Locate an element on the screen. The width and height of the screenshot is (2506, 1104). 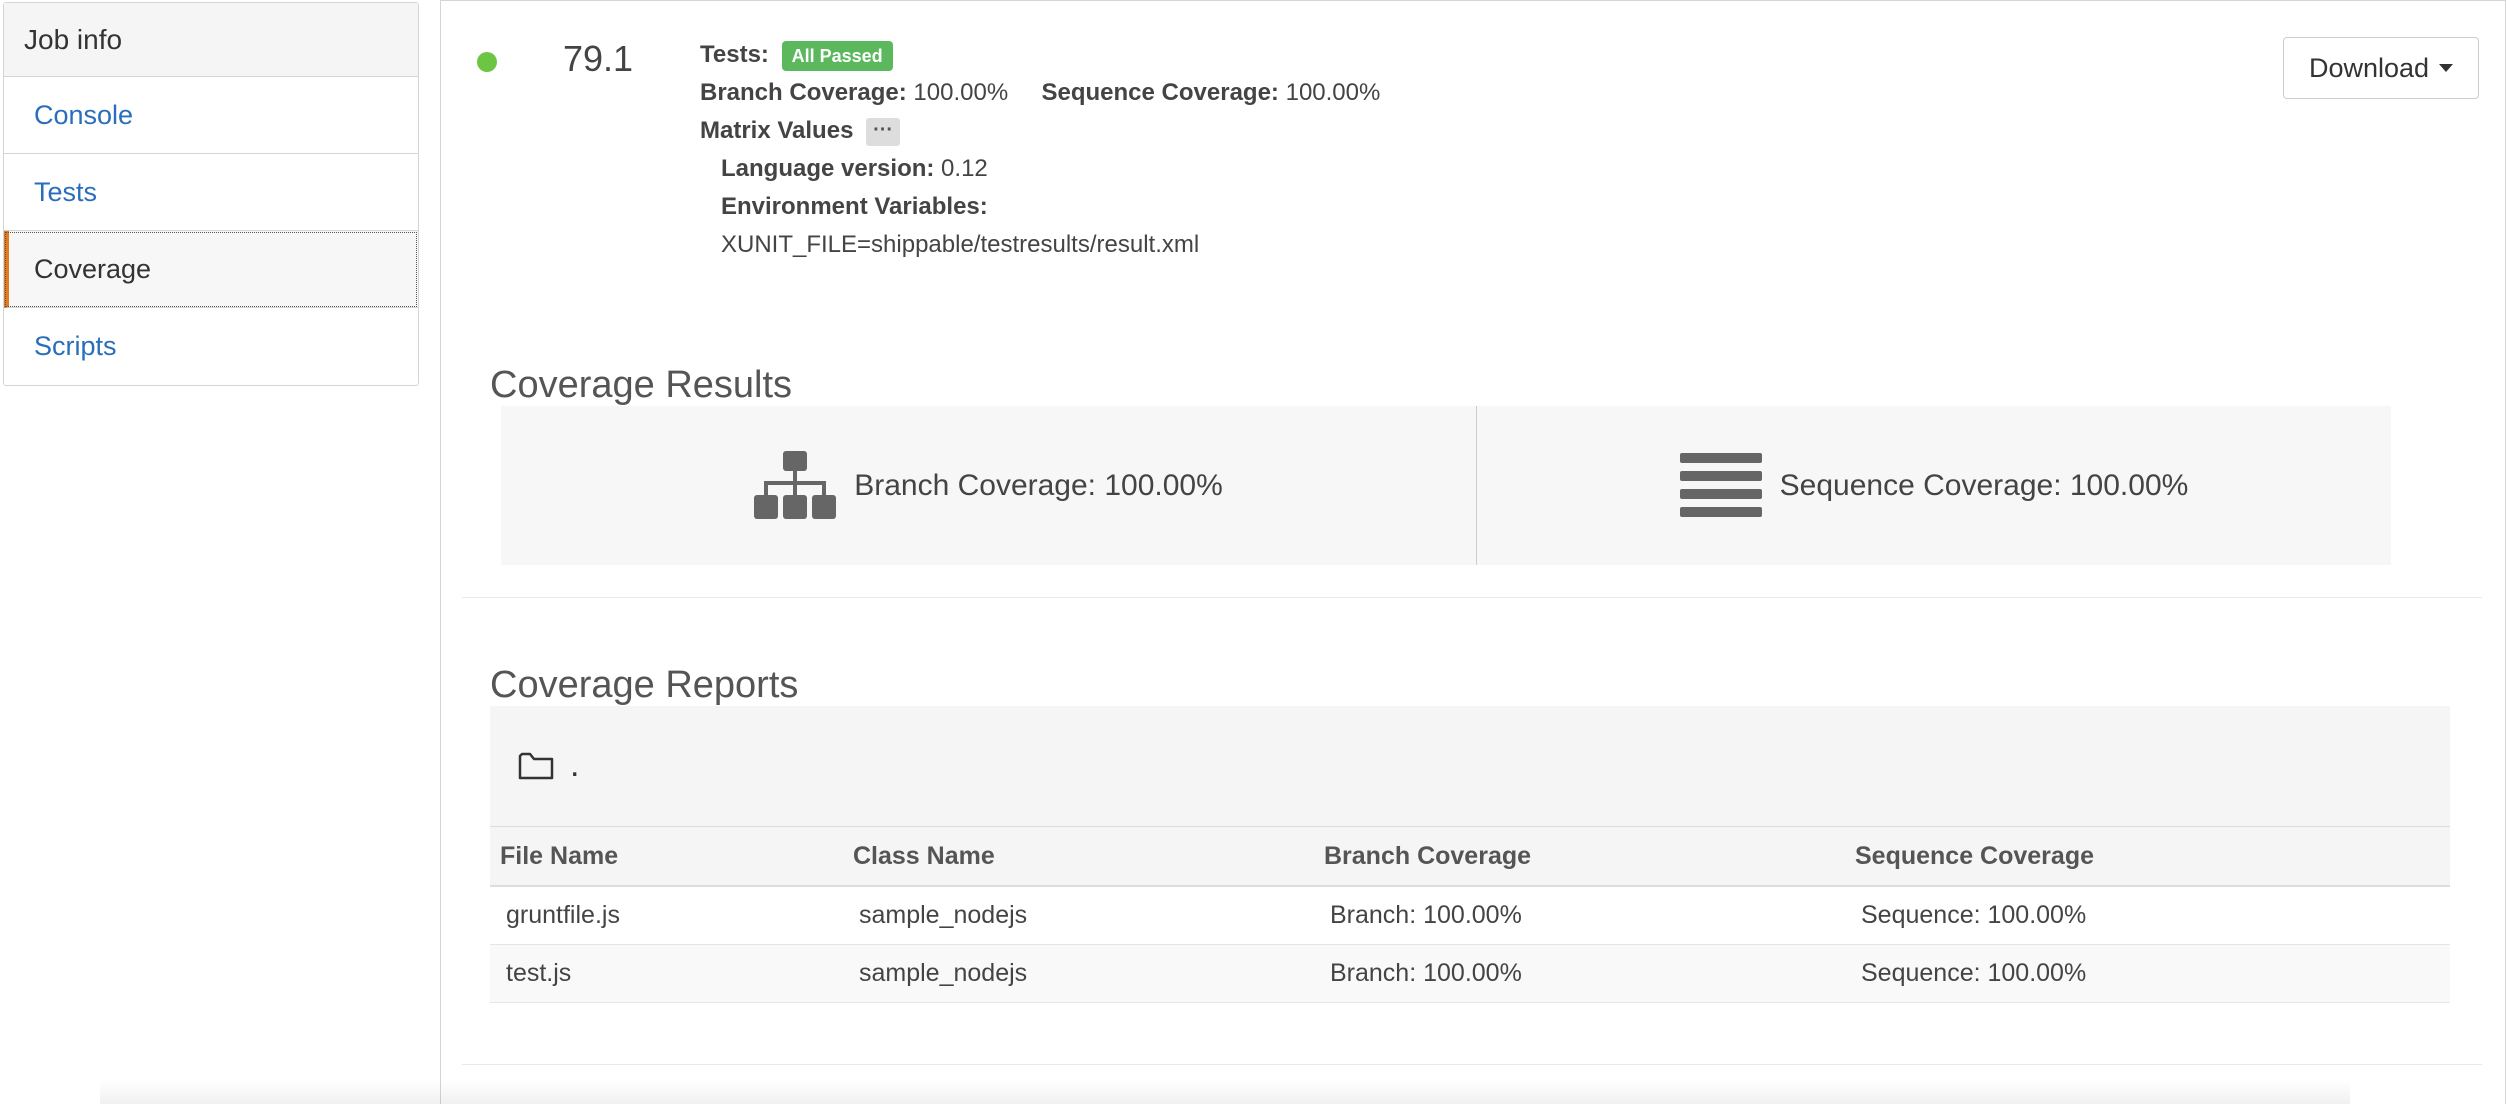
download-button: Download is located at coordinates (2381, 68).